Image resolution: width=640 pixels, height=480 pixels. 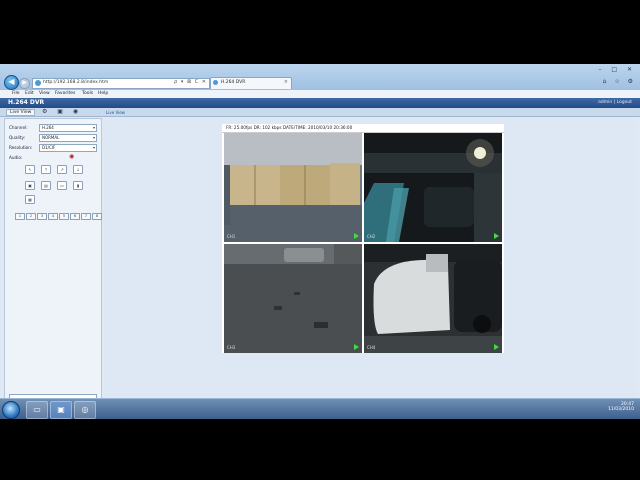 What do you see at coordinates (37, 410) in the screenshot?
I see `explorer-icon: ▭` at bounding box center [37, 410].